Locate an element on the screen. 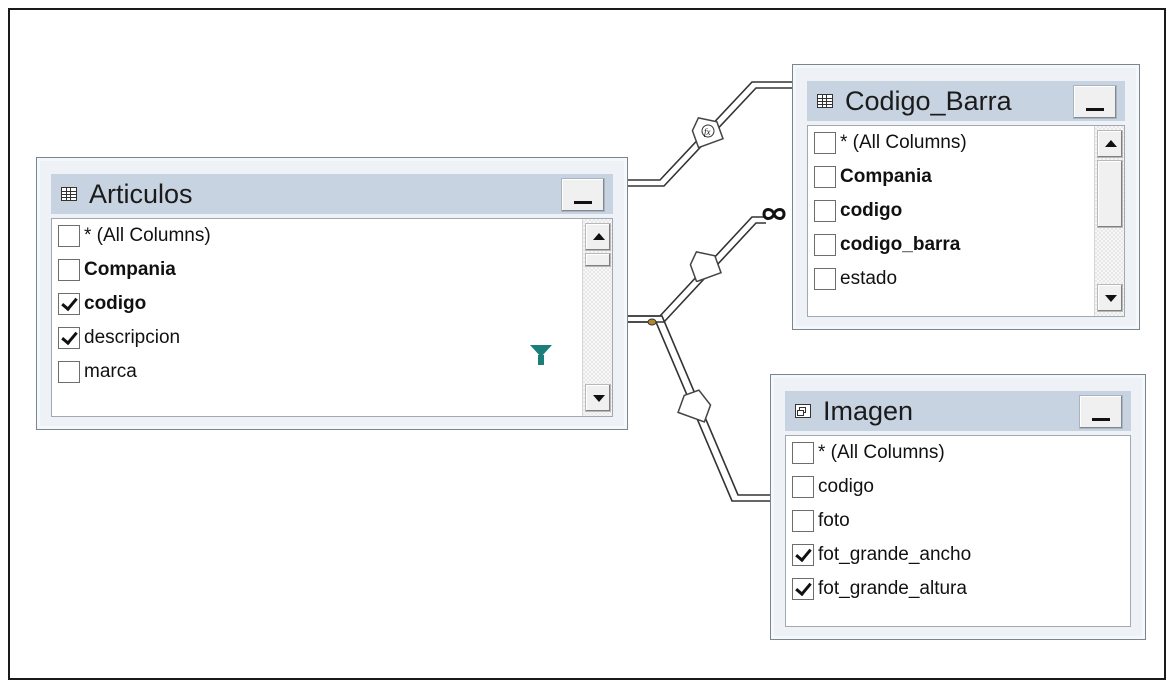 Image resolution: width=1176 pixels, height=688 pixels. join-function-marker: fx is located at coordinates (706, 130).